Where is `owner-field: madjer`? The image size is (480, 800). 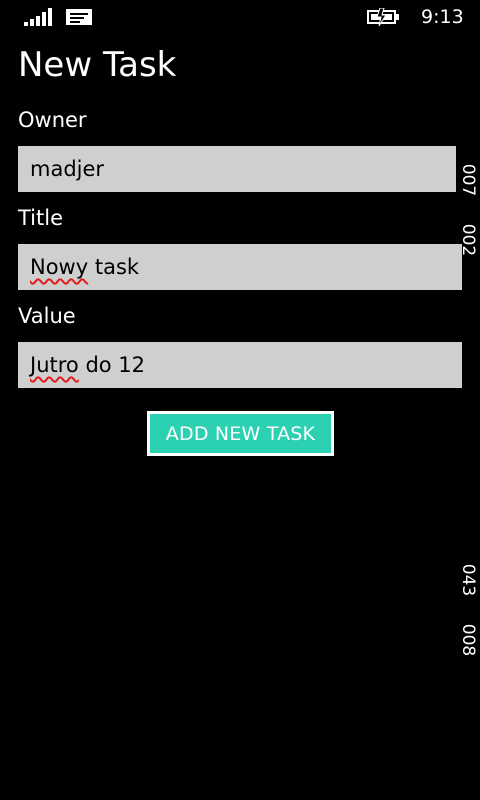
owner-field: madjer is located at coordinates (237, 169).